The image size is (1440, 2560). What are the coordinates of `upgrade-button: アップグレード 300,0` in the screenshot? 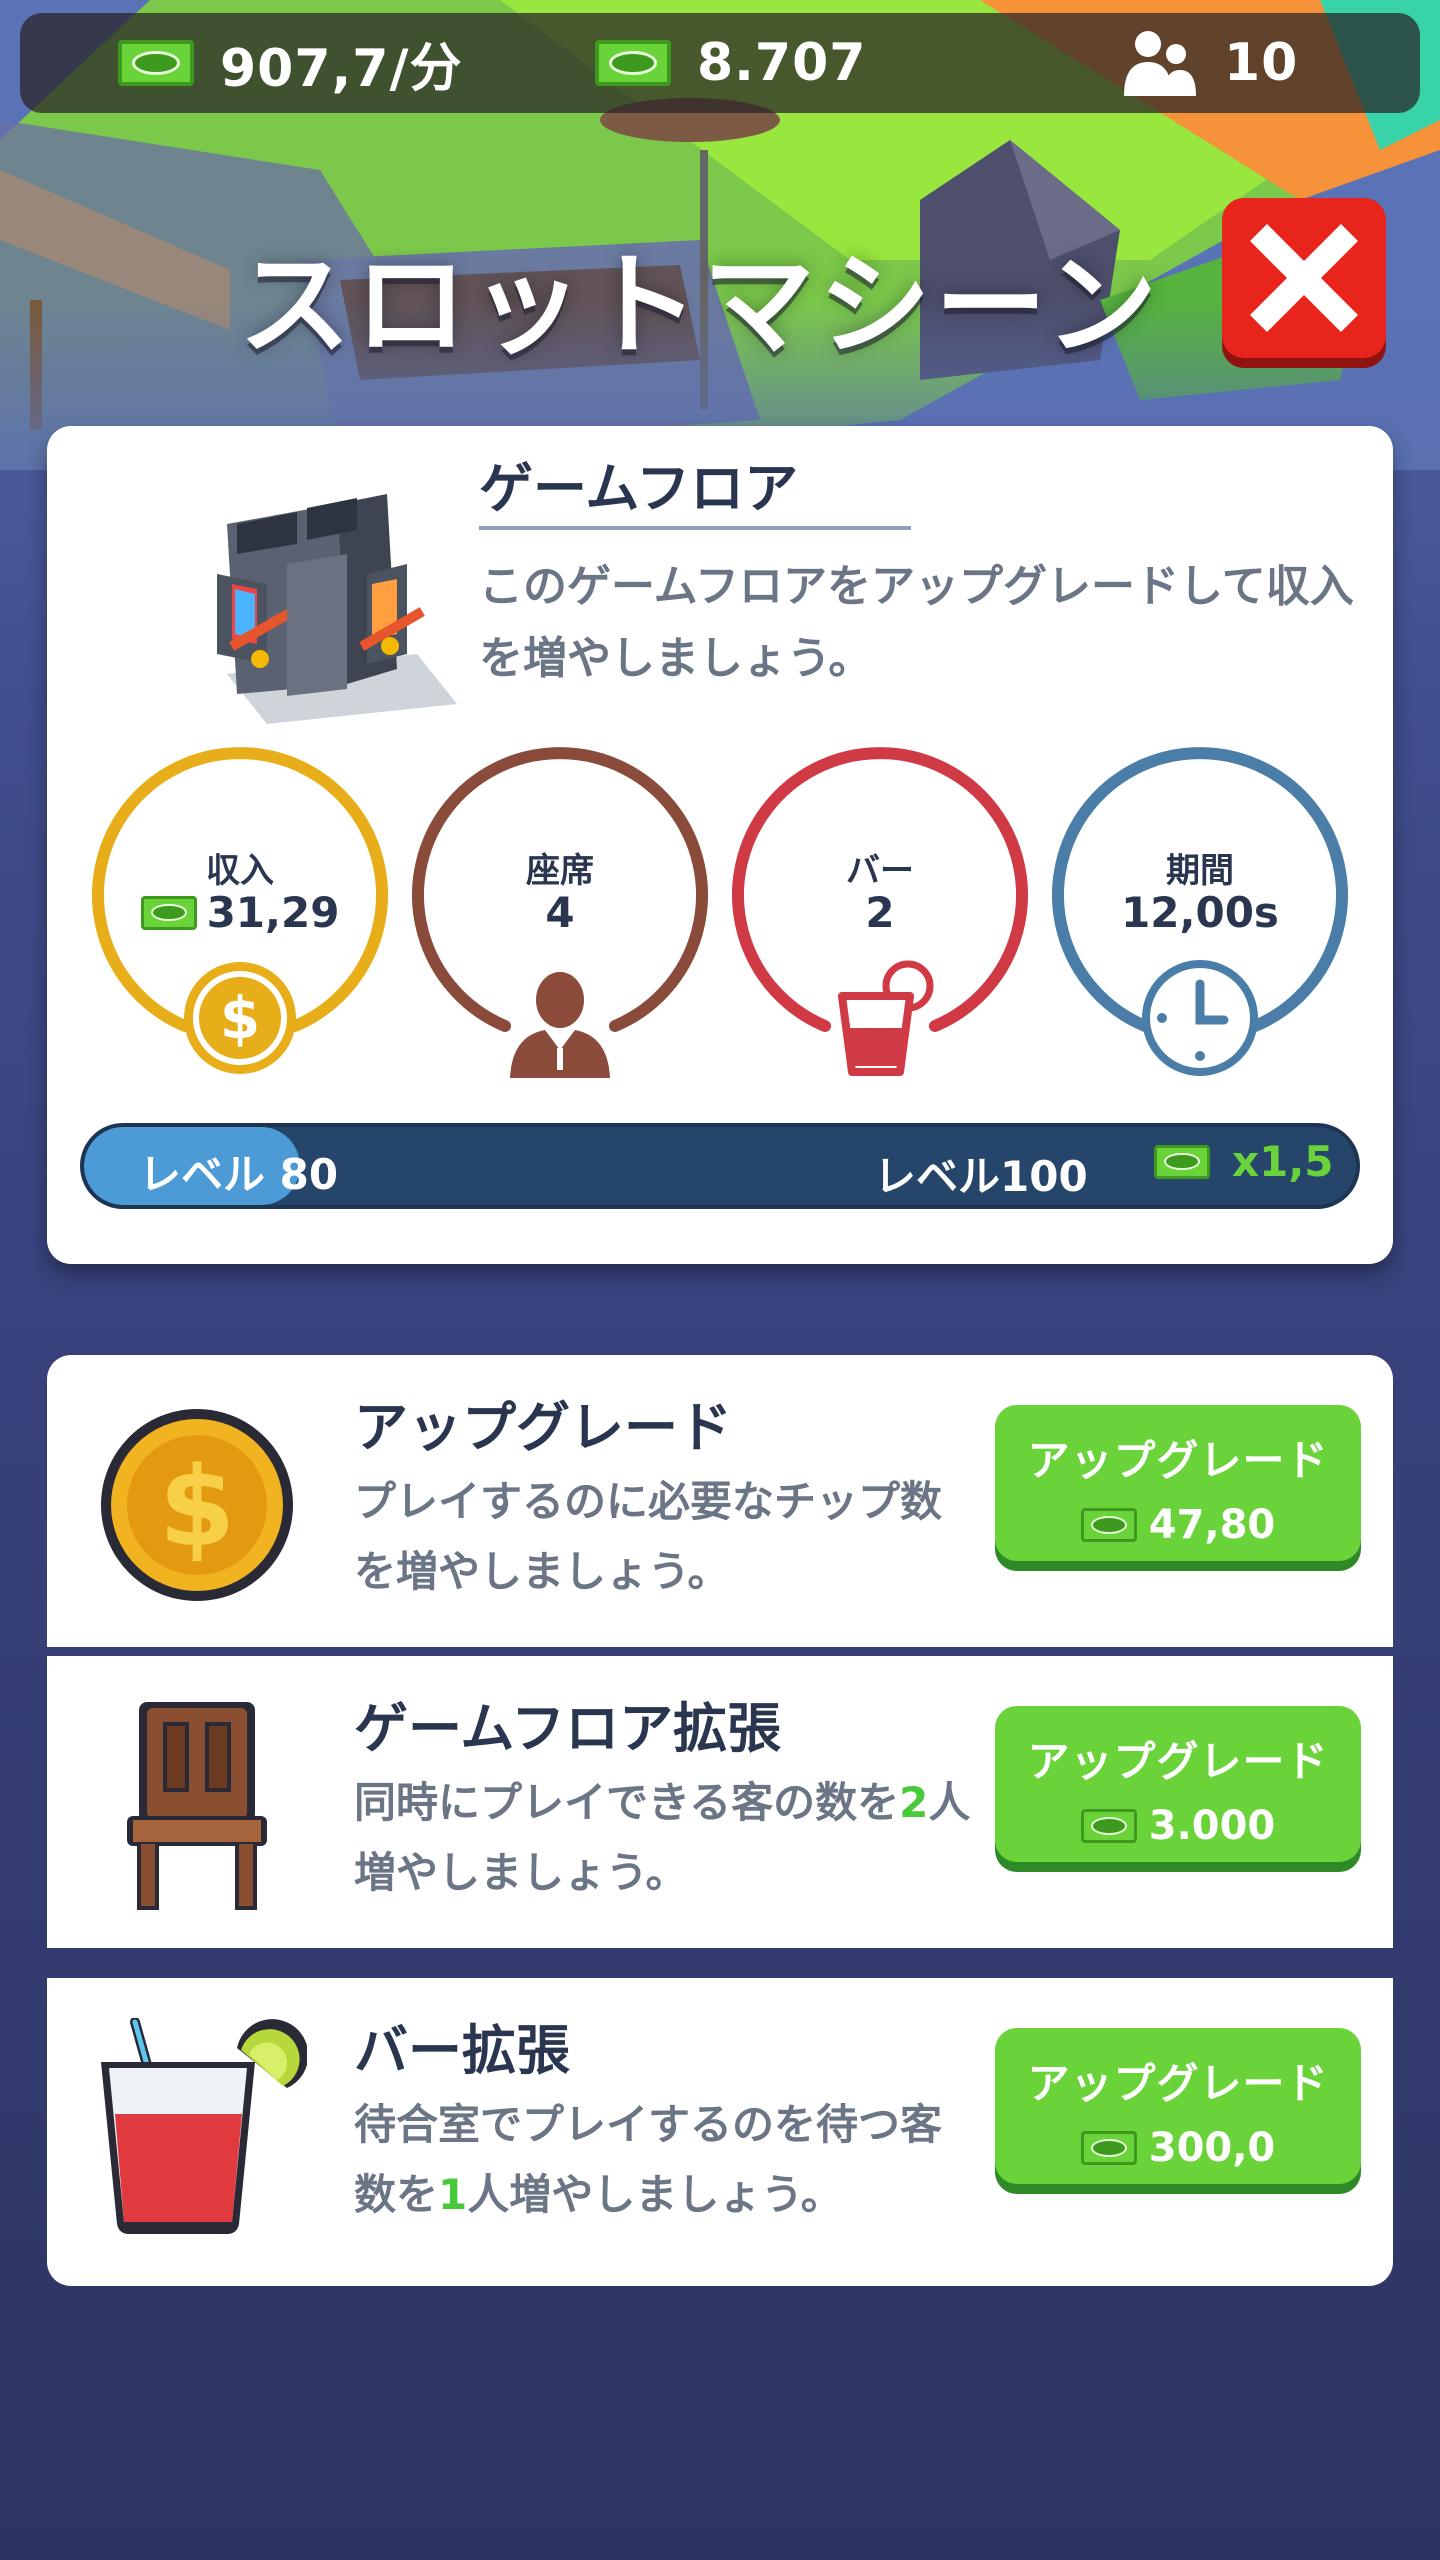 It's located at (1178, 2106).